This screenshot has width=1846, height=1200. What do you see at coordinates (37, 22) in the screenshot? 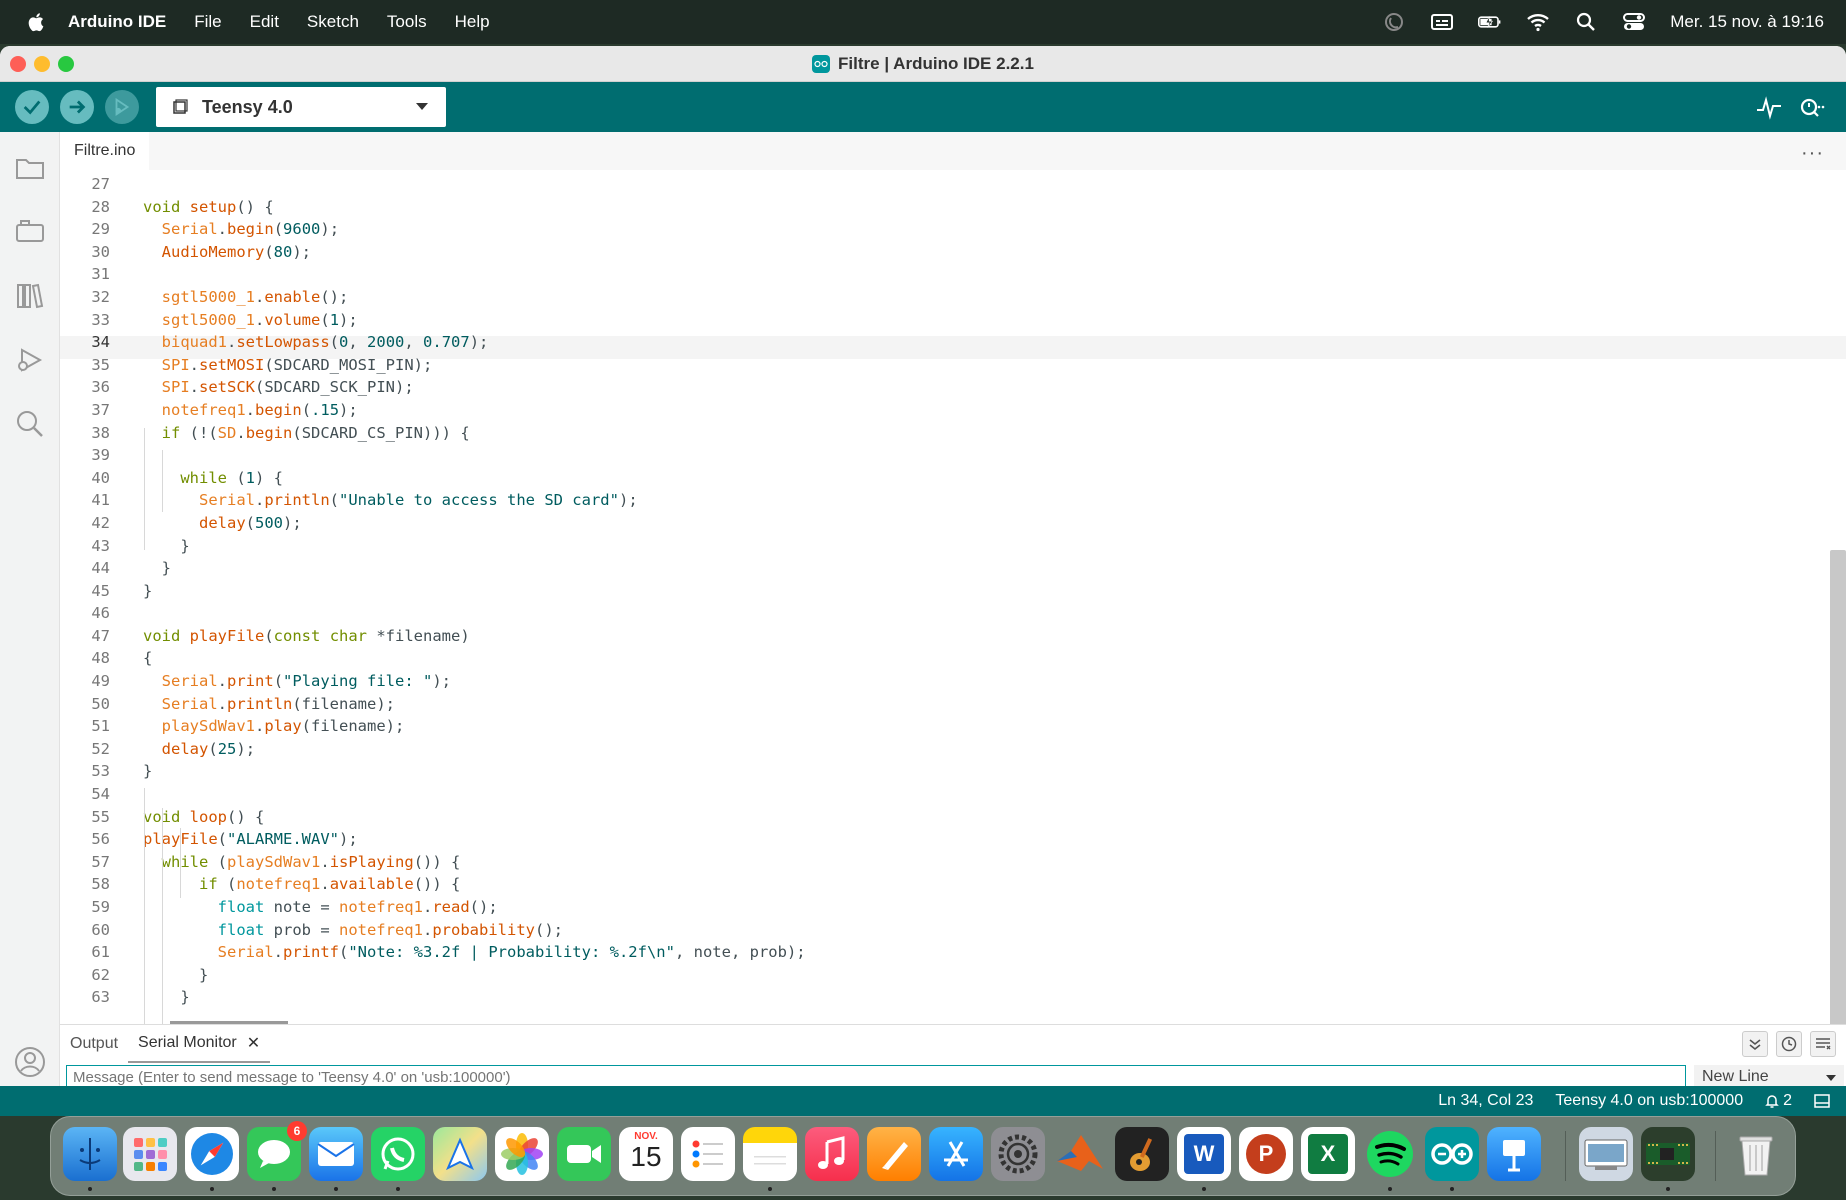
I see `apple-logo-icon` at bounding box center [37, 22].